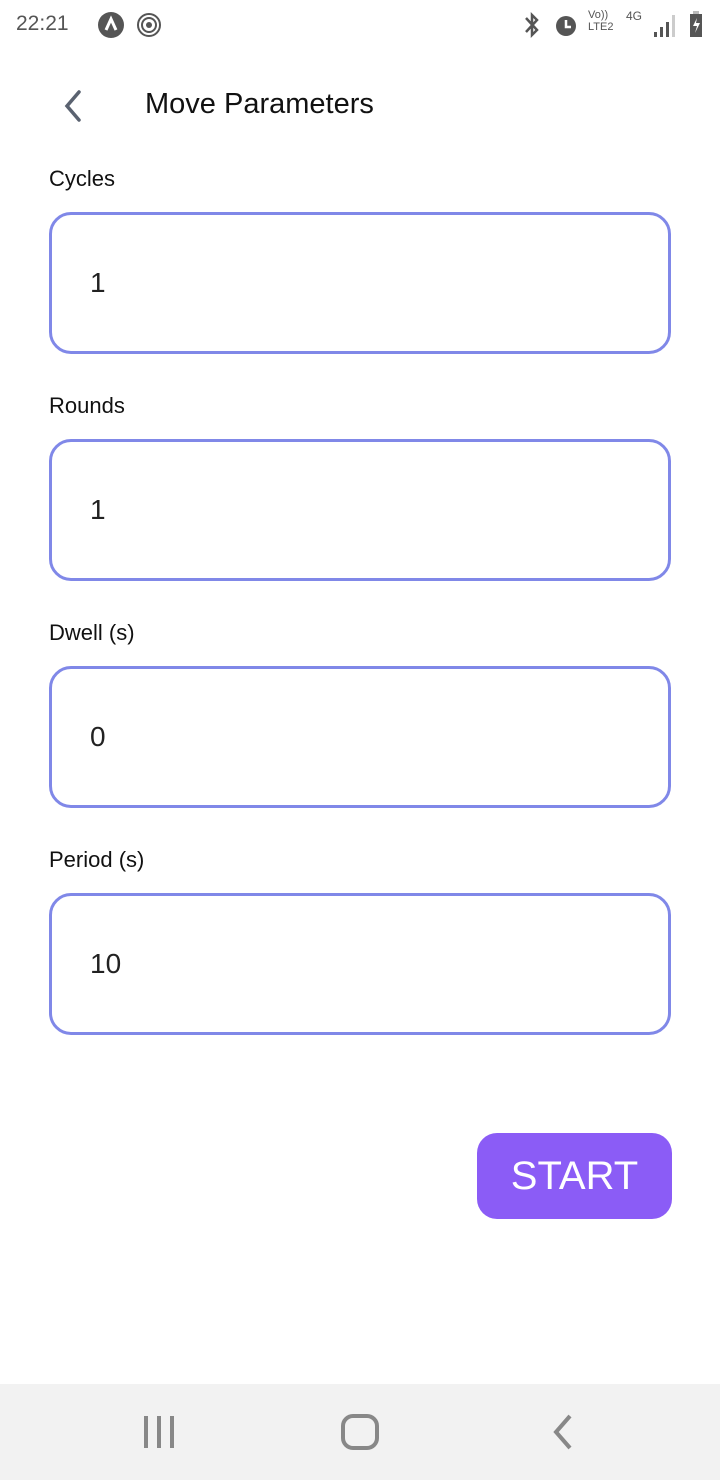 The image size is (720, 1480). Describe the element at coordinates (566, 26) in the screenshot. I see `alarm-icon` at that location.